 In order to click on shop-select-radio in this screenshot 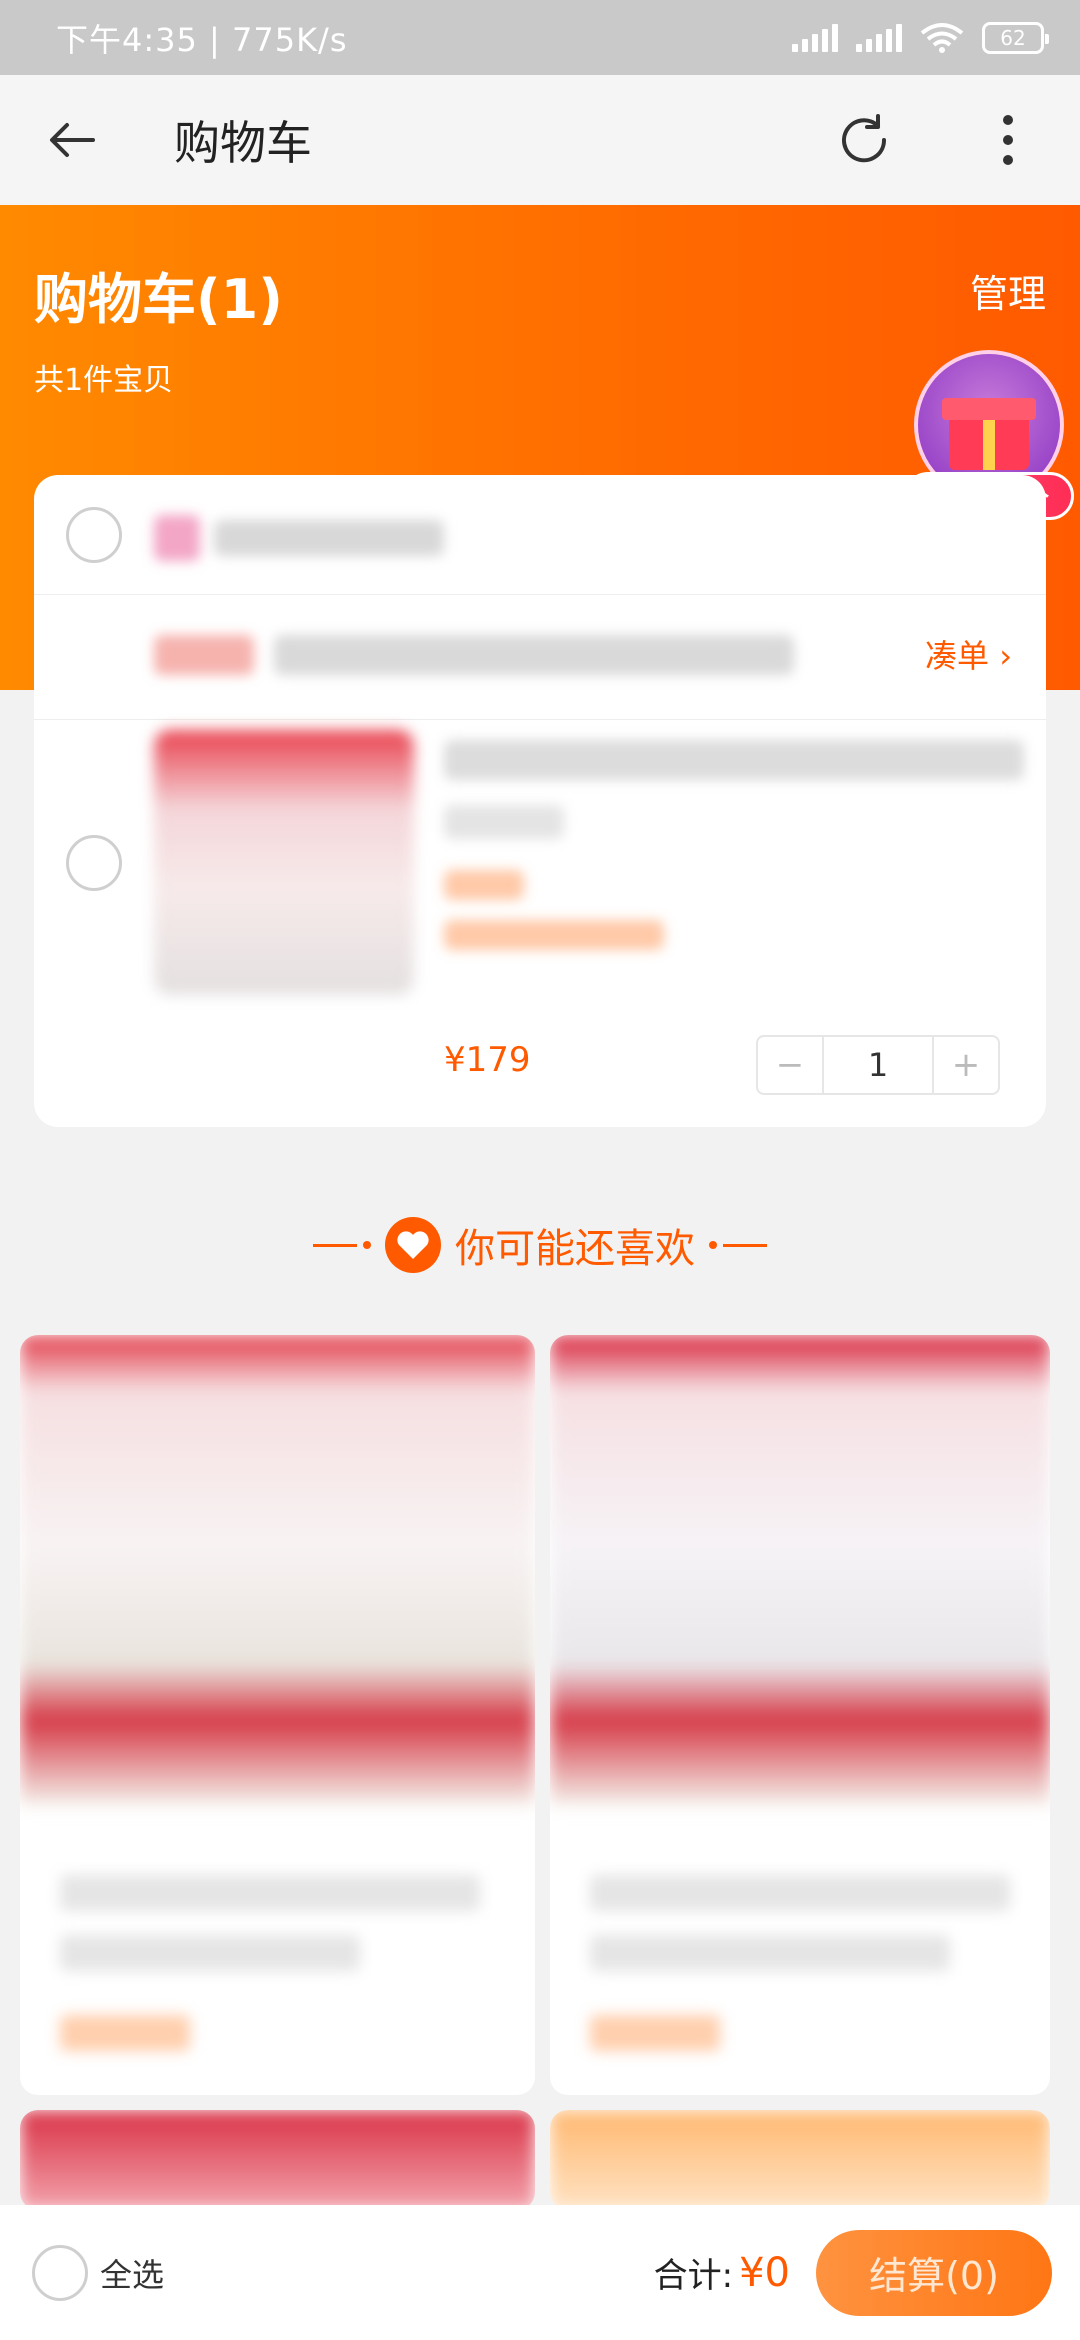, I will do `click(94, 535)`.